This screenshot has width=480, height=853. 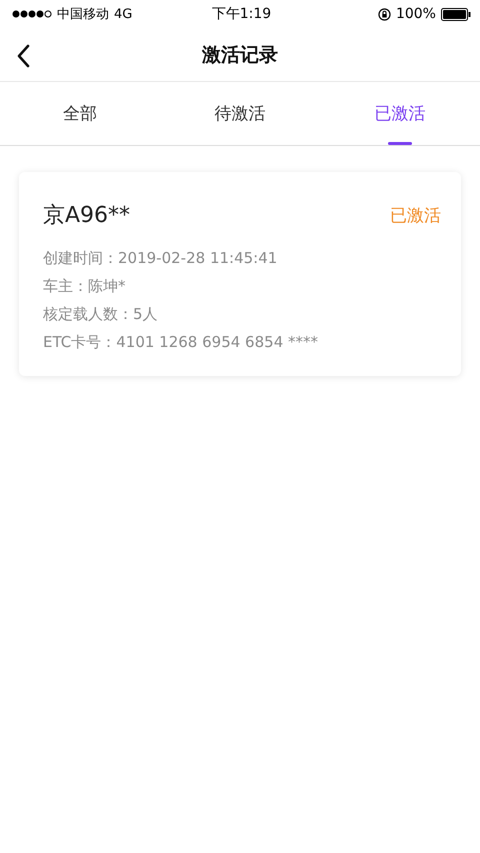 What do you see at coordinates (83, 14) in the screenshot?
I see `carrier-name: 中国移动` at bounding box center [83, 14].